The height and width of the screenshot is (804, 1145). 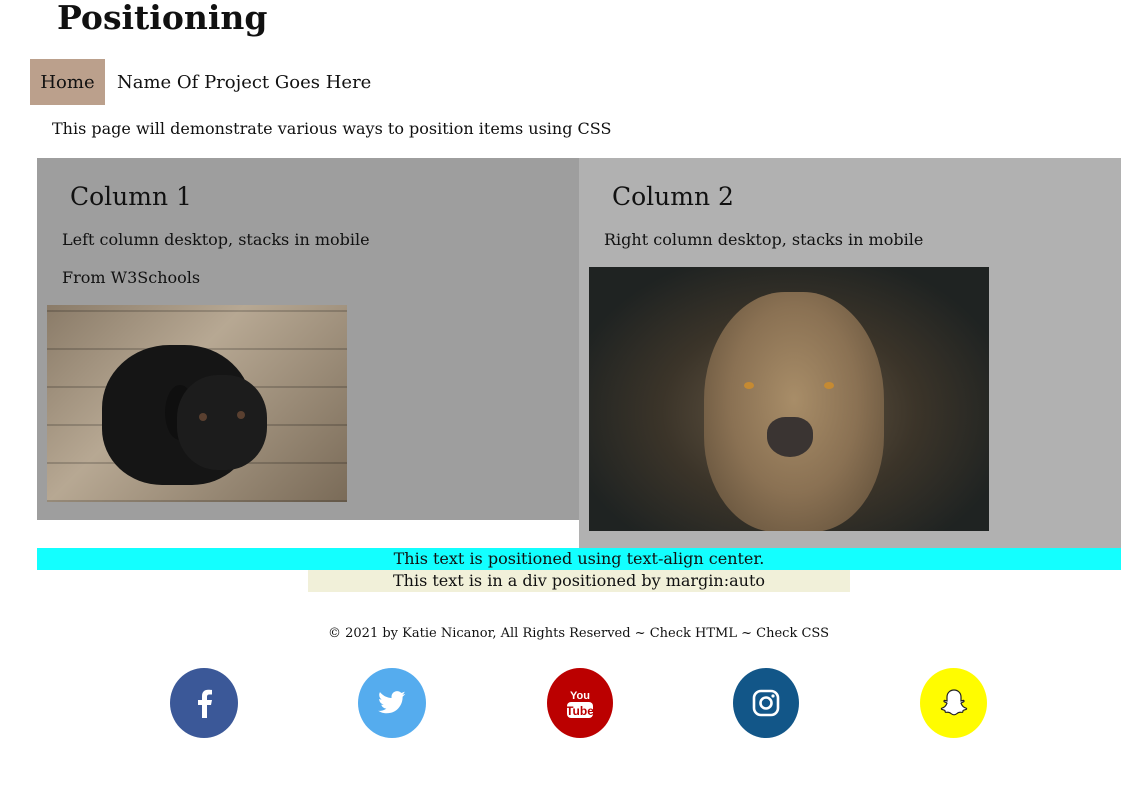 I want to click on snapchat-button, so click(x=953, y=703).